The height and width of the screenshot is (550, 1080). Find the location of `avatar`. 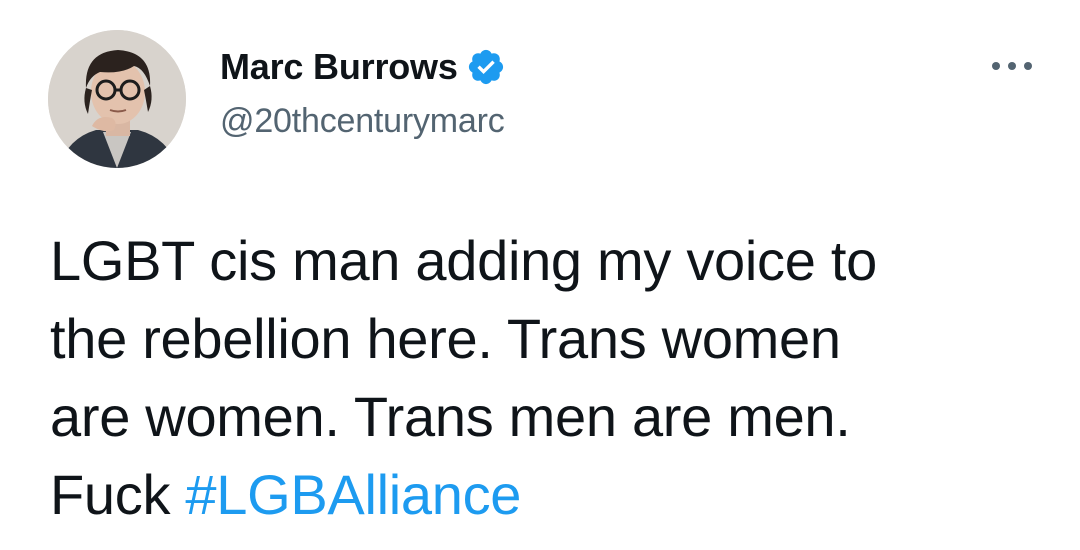

avatar is located at coordinates (117, 99).